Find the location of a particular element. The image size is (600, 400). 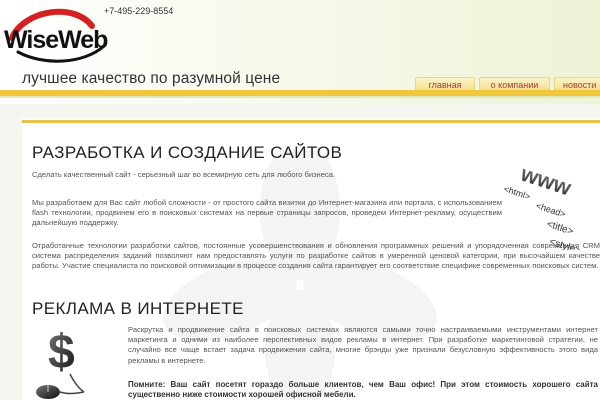

www-illustration-icon: www <html> <head> <title> <style> is located at coordinates (542, 209).